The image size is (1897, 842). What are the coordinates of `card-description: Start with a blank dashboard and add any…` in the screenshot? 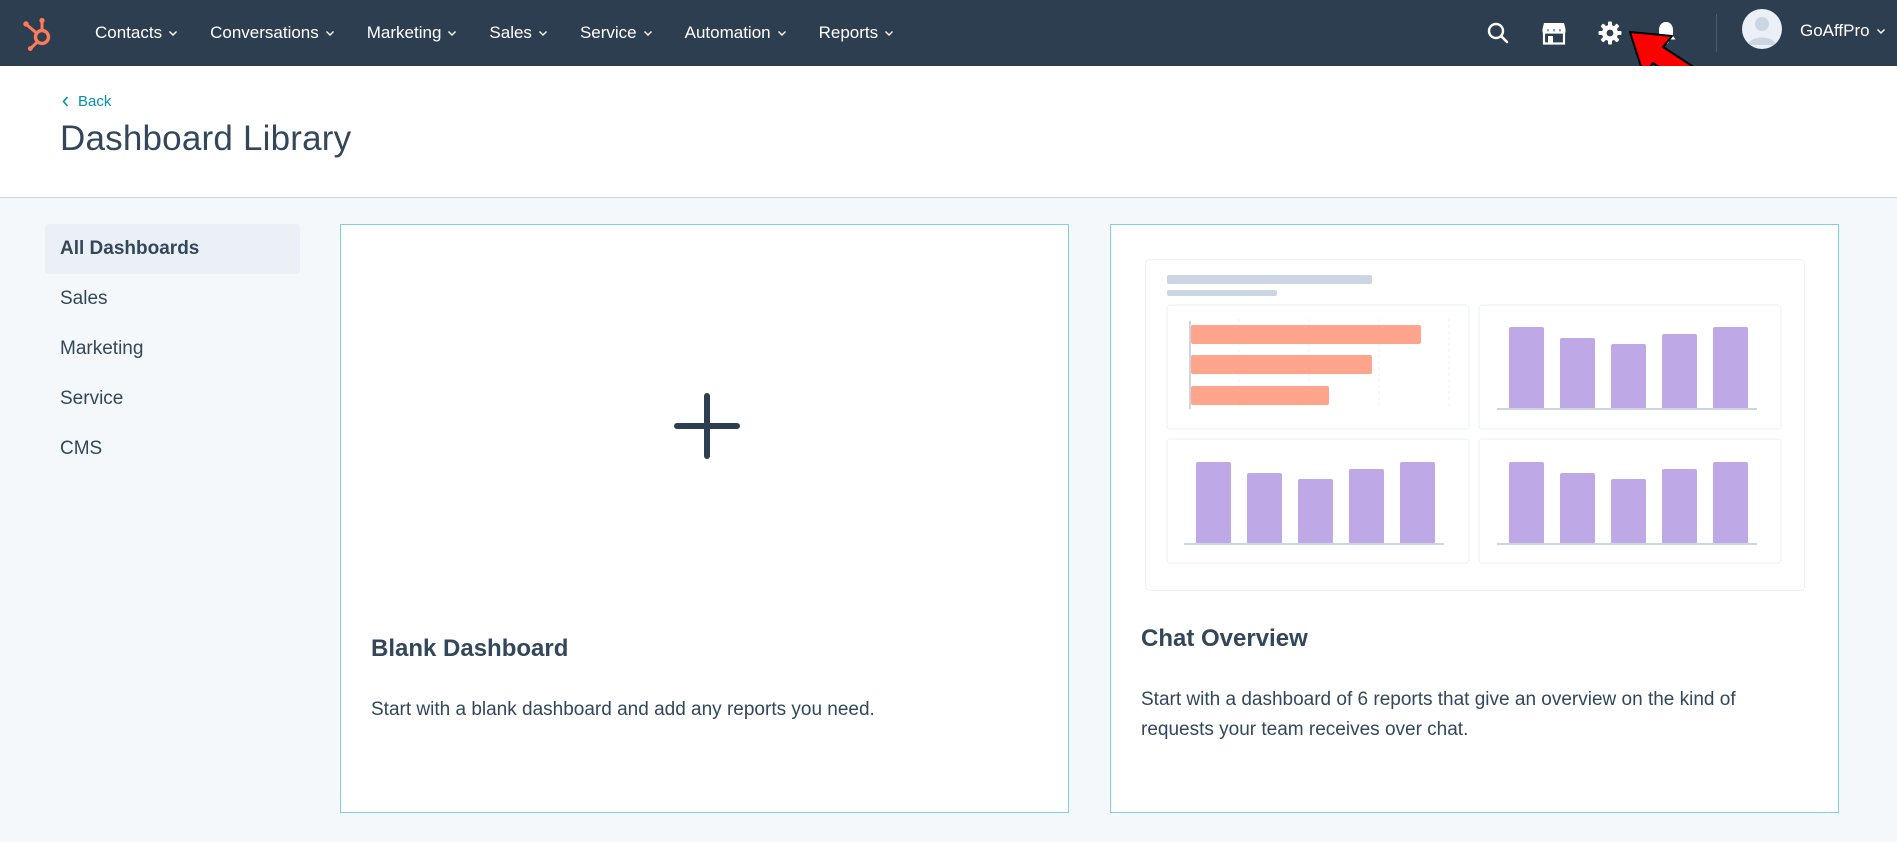 It's located at (623, 709).